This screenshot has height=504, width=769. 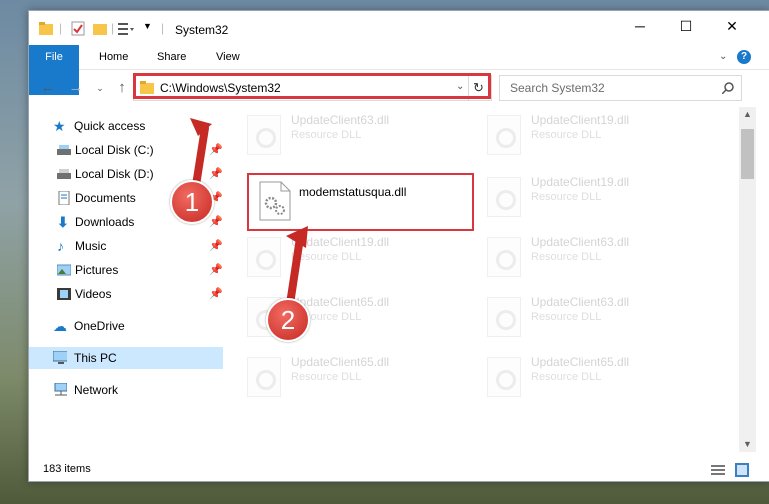 What do you see at coordinates (288, 320) in the screenshot?
I see `step-2-badge: 2` at bounding box center [288, 320].